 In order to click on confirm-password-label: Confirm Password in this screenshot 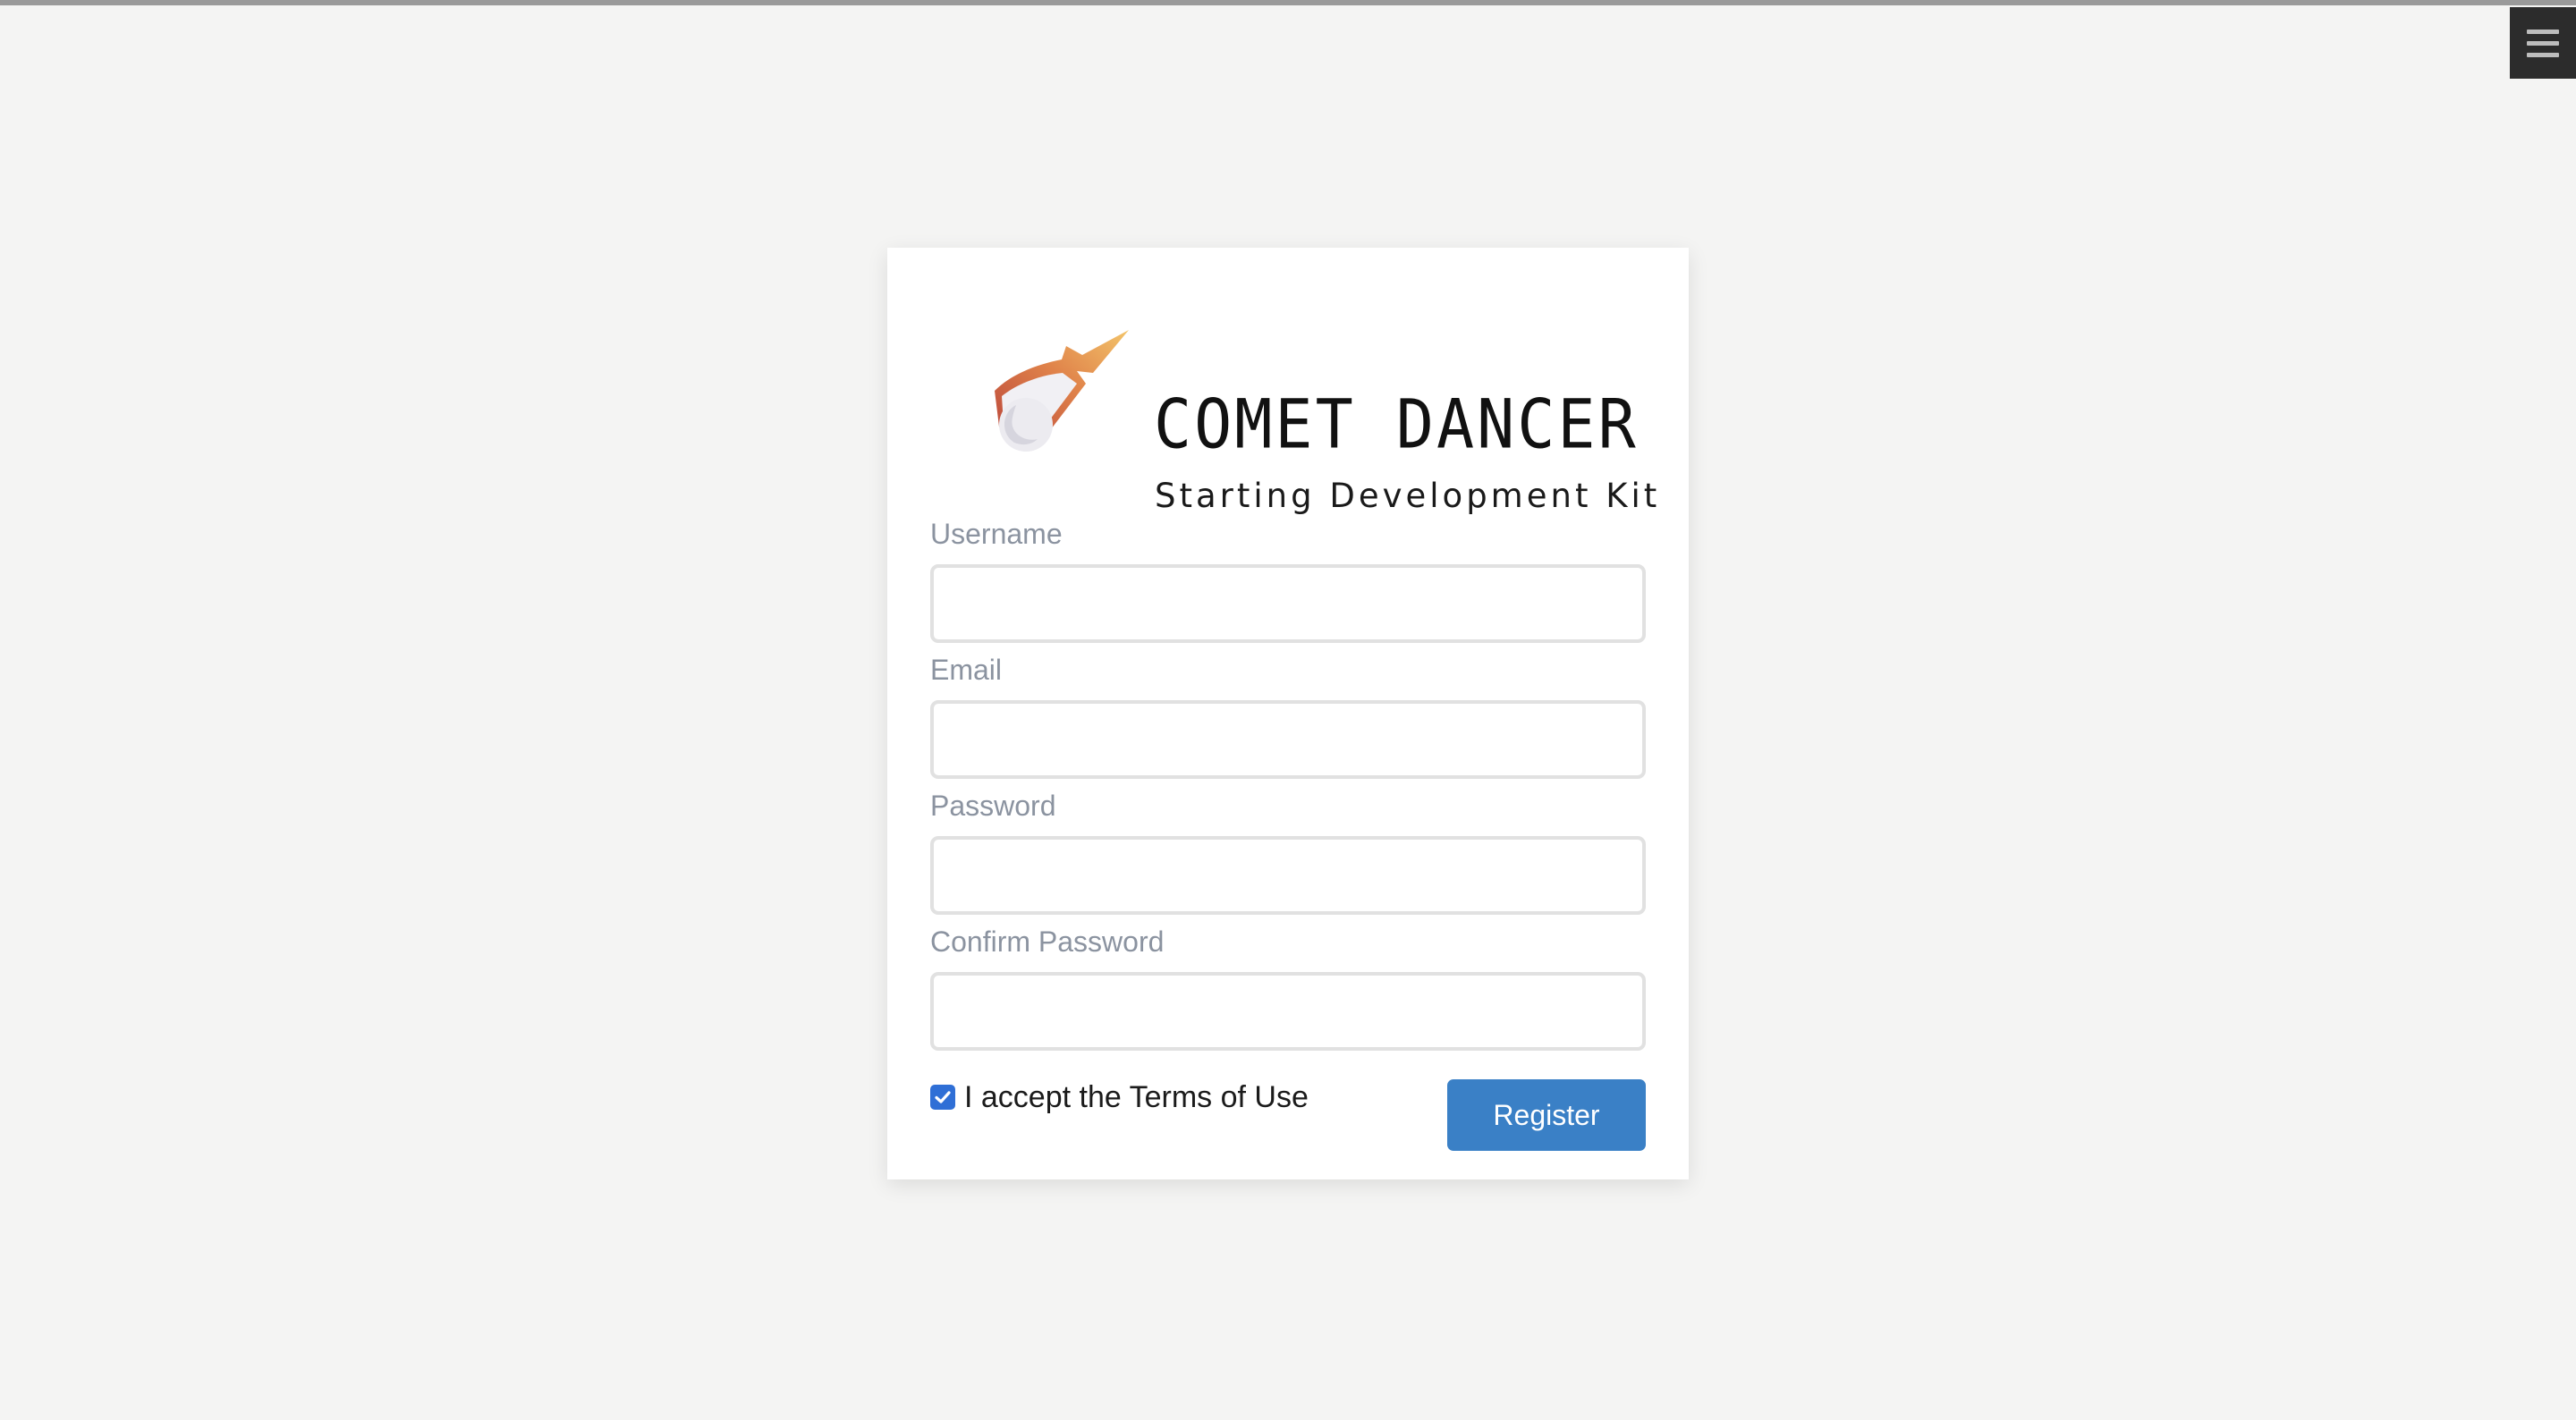, I will do `click(1047, 942)`.